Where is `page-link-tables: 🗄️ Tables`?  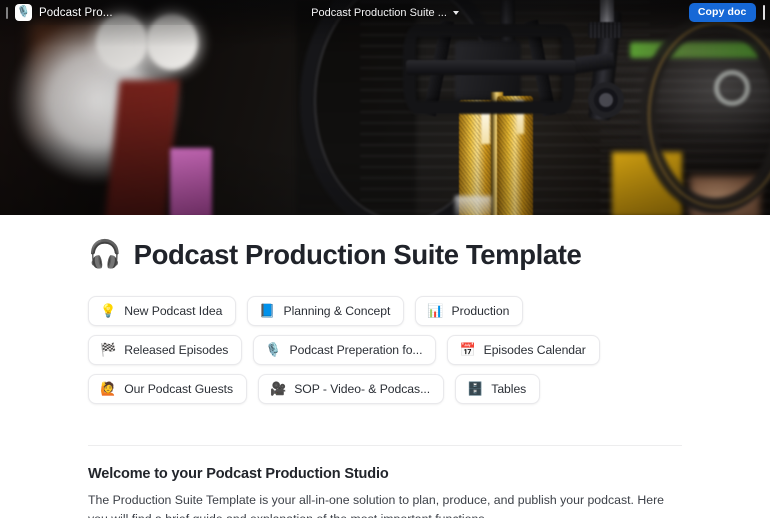
page-link-tables: 🗄️ Tables is located at coordinates (498, 388).